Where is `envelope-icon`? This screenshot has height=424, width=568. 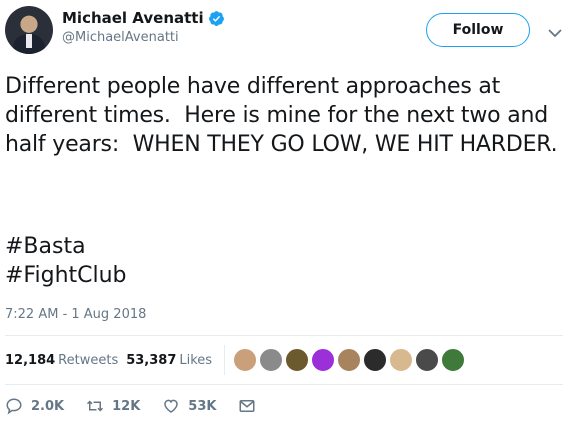
envelope-icon is located at coordinates (247, 406).